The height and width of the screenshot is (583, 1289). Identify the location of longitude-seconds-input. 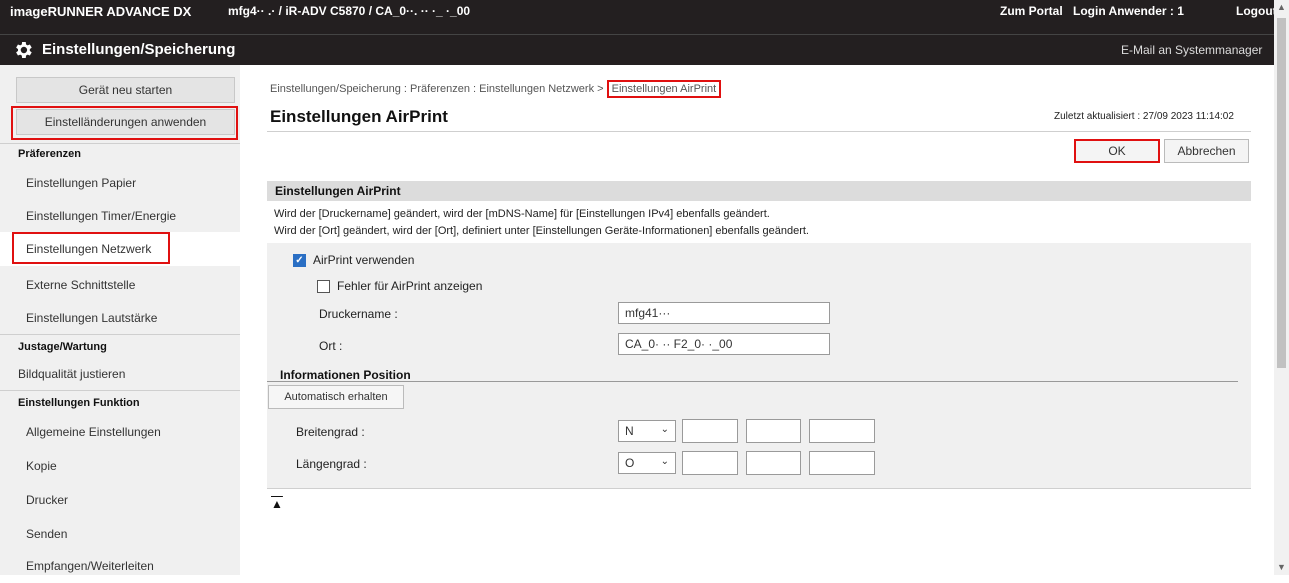
(842, 463).